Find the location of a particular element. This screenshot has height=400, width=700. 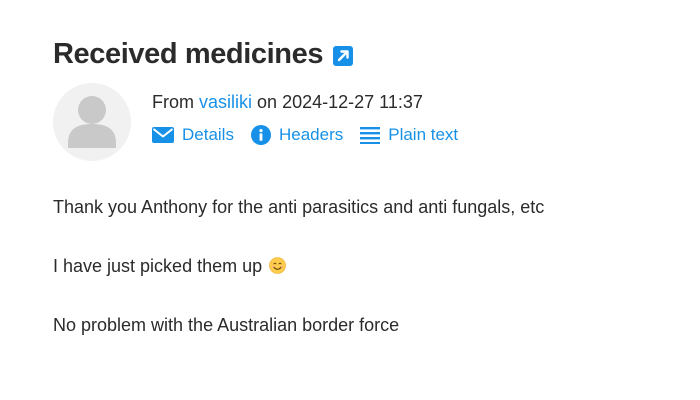

details-button: Details is located at coordinates (193, 135).